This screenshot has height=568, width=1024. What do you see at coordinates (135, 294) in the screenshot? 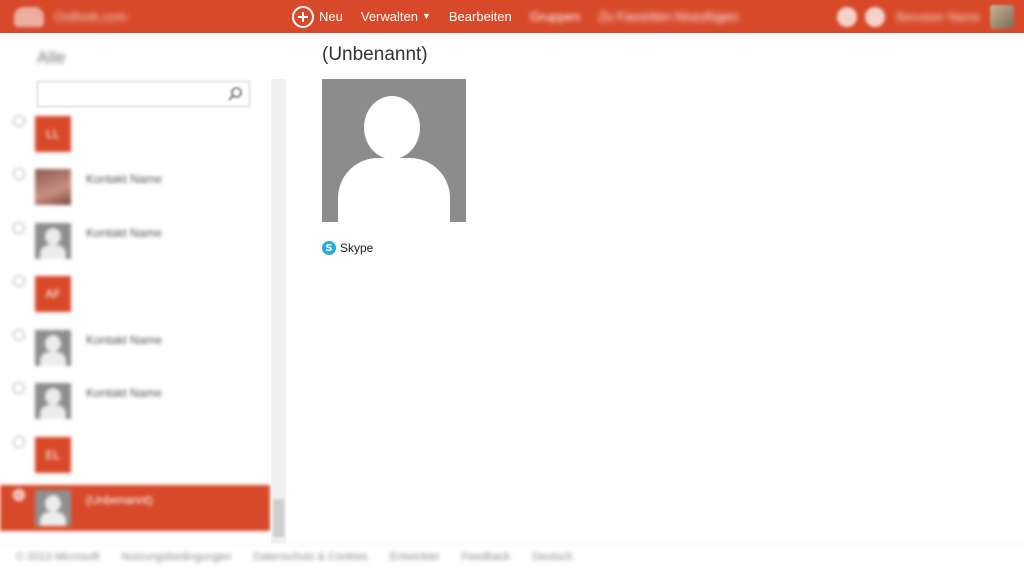
I see `contact-list-item: AF` at bounding box center [135, 294].